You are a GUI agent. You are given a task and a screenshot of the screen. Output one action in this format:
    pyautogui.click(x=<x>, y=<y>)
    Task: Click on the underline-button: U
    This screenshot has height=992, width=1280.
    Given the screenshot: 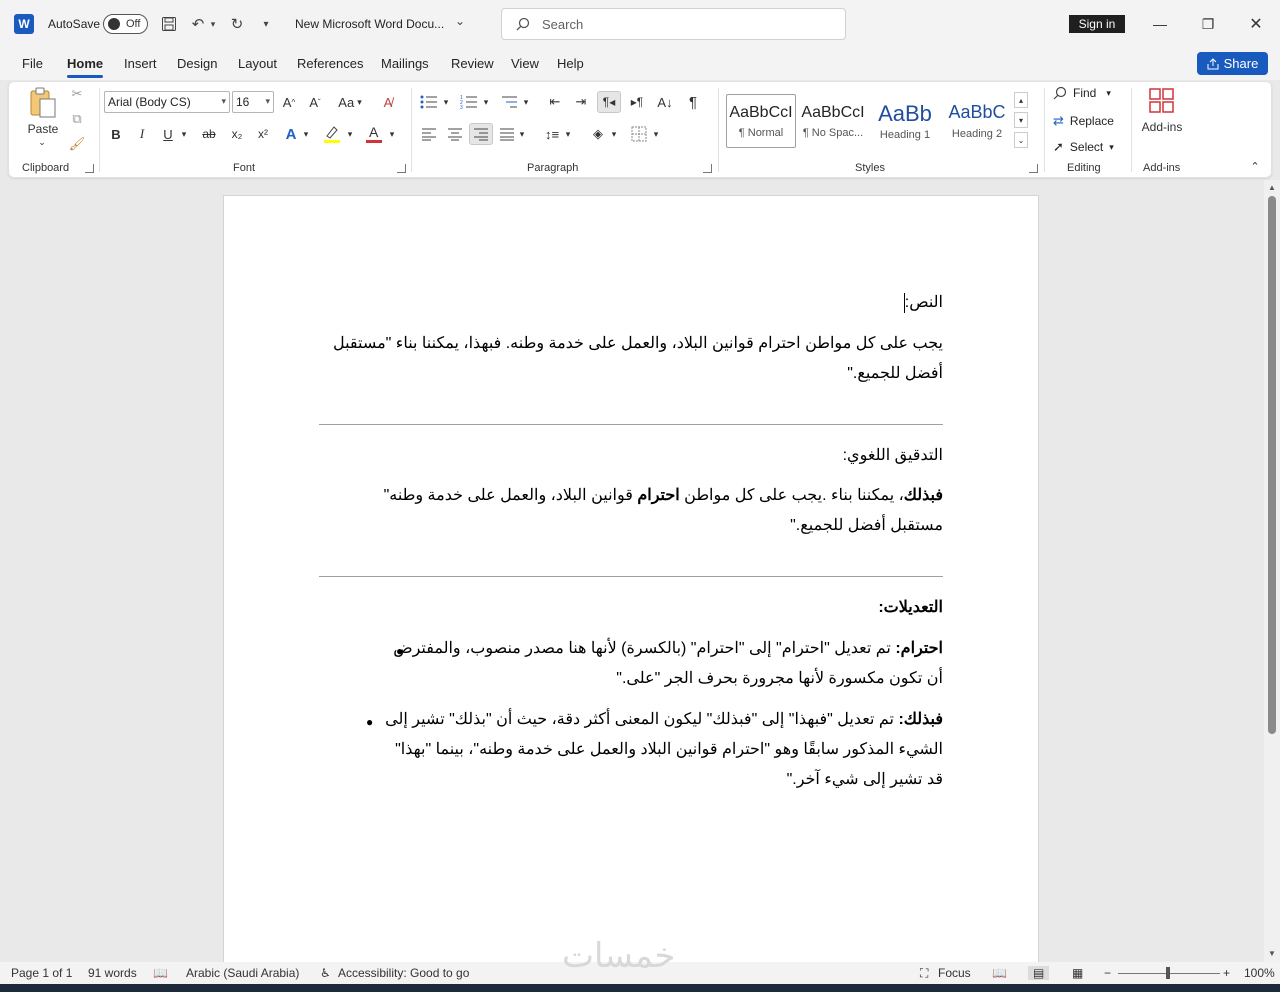 What is the action you would take?
    pyautogui.click(x=168, y=134)
    